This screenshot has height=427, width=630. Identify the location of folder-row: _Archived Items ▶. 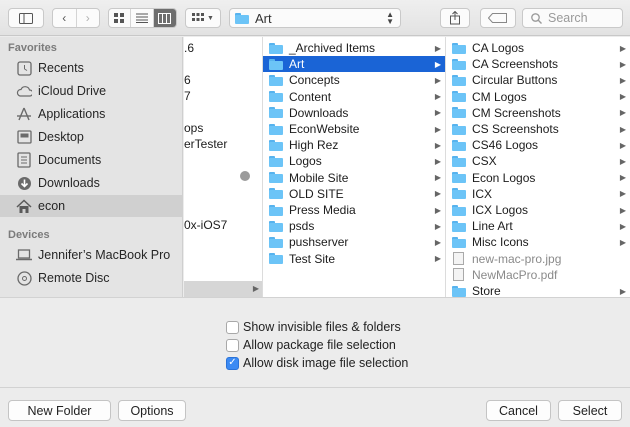
(354, 48).